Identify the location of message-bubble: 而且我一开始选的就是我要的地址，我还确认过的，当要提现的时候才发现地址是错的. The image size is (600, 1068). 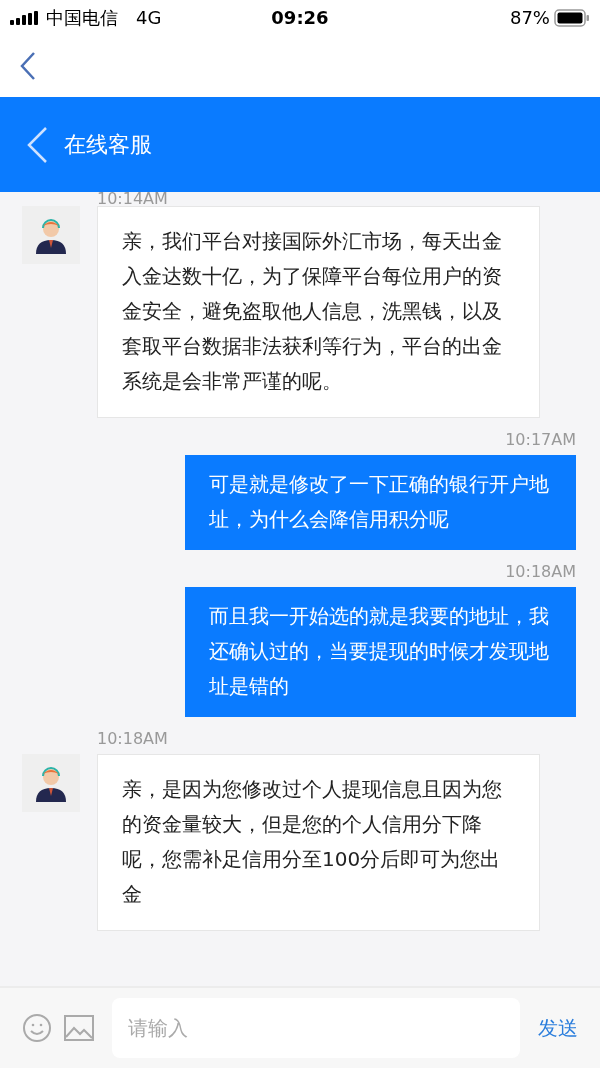
(380, 652).